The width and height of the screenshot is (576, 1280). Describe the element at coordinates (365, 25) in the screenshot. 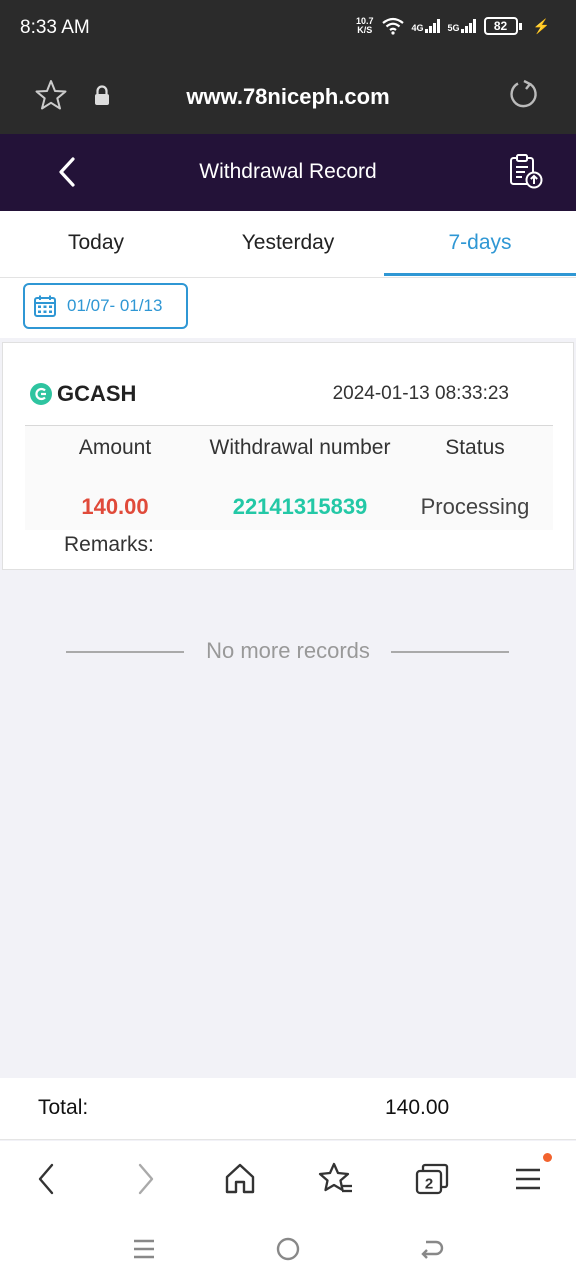

I see `network-speed: 10.7 K/S` at that location.